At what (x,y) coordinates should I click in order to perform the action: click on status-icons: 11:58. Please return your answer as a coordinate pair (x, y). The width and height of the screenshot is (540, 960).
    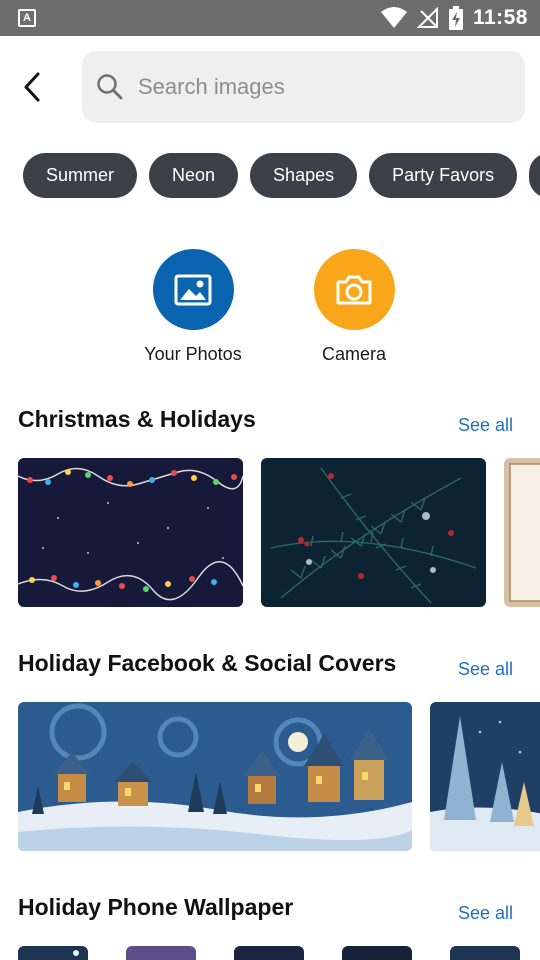
    Looking at the image, I should click on (454, 18).